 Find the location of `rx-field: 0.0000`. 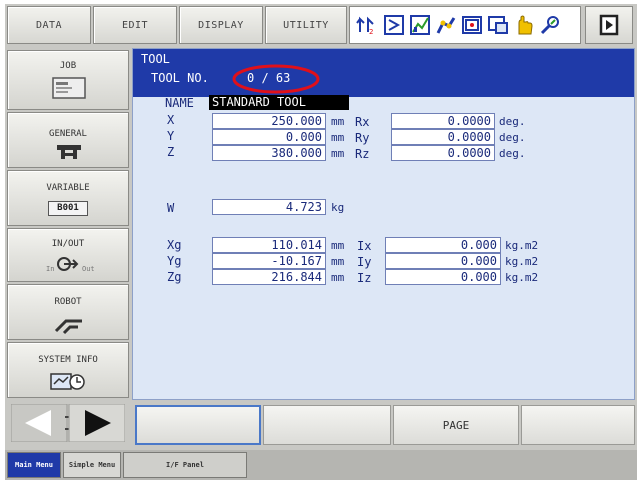

rx-field: 0.0000 is located at coordinates (443, 121).